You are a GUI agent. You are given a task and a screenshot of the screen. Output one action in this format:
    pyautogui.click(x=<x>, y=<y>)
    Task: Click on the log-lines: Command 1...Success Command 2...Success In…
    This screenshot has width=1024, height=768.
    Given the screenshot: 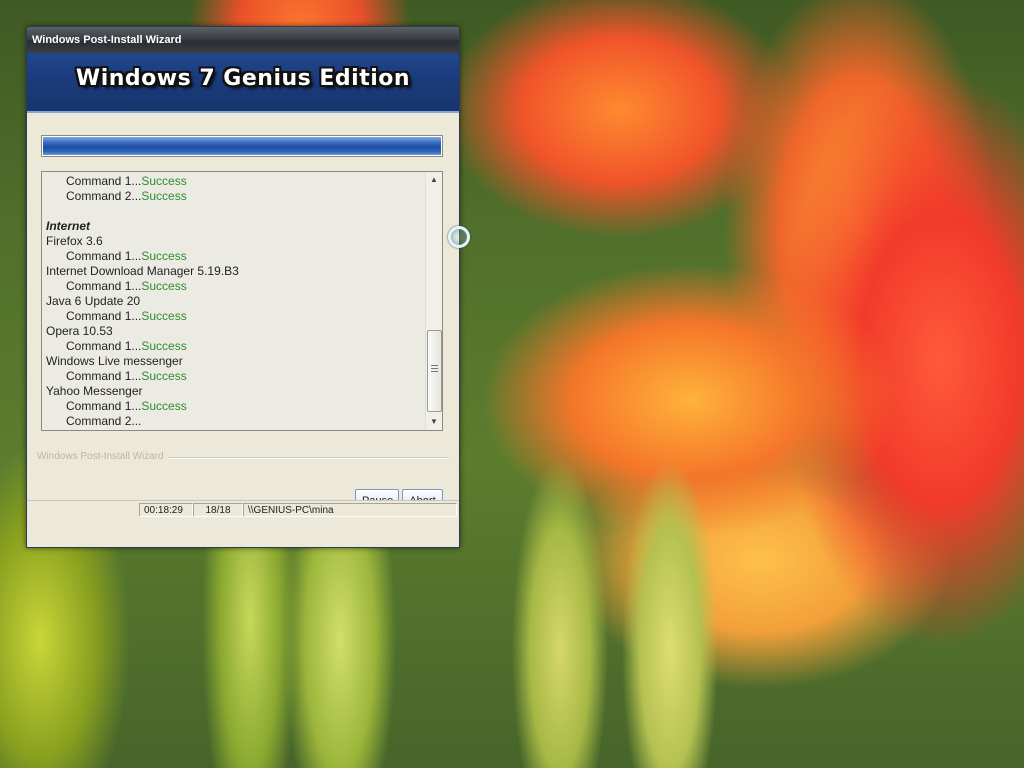 What is the action you would take?
    pyautogui.click(x=235, y=301)
    